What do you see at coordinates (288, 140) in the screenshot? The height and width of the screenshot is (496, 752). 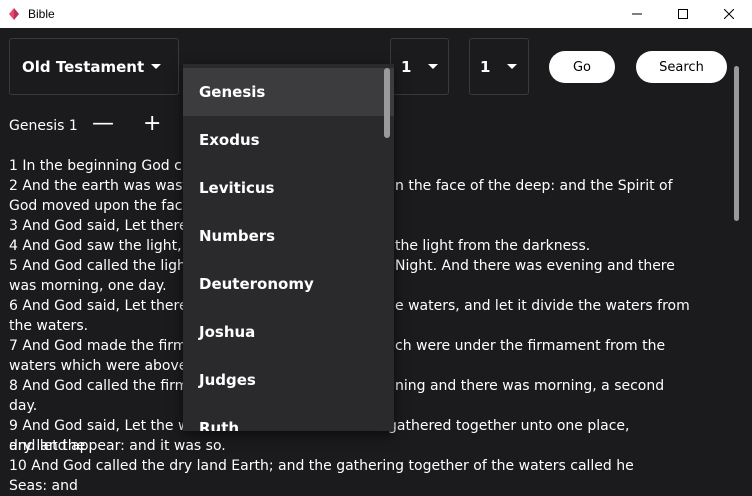 I see `book-item-exodus: Exodus` at bounding box center [288, 140].